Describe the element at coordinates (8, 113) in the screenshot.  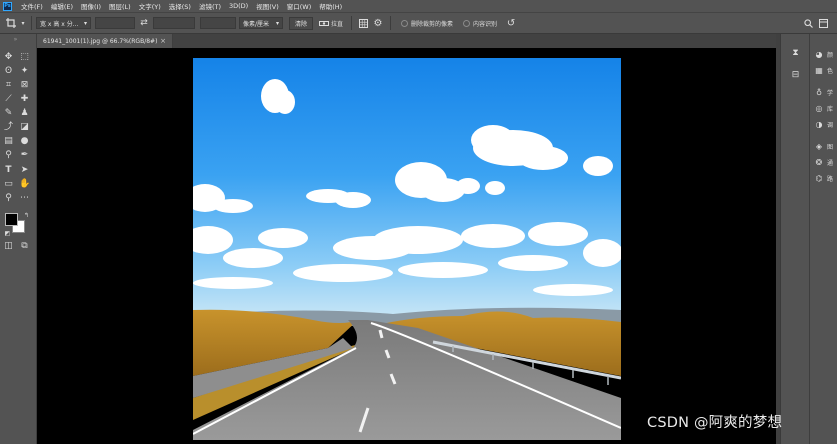
I see `brush-tool-icon: ✎` at that location.